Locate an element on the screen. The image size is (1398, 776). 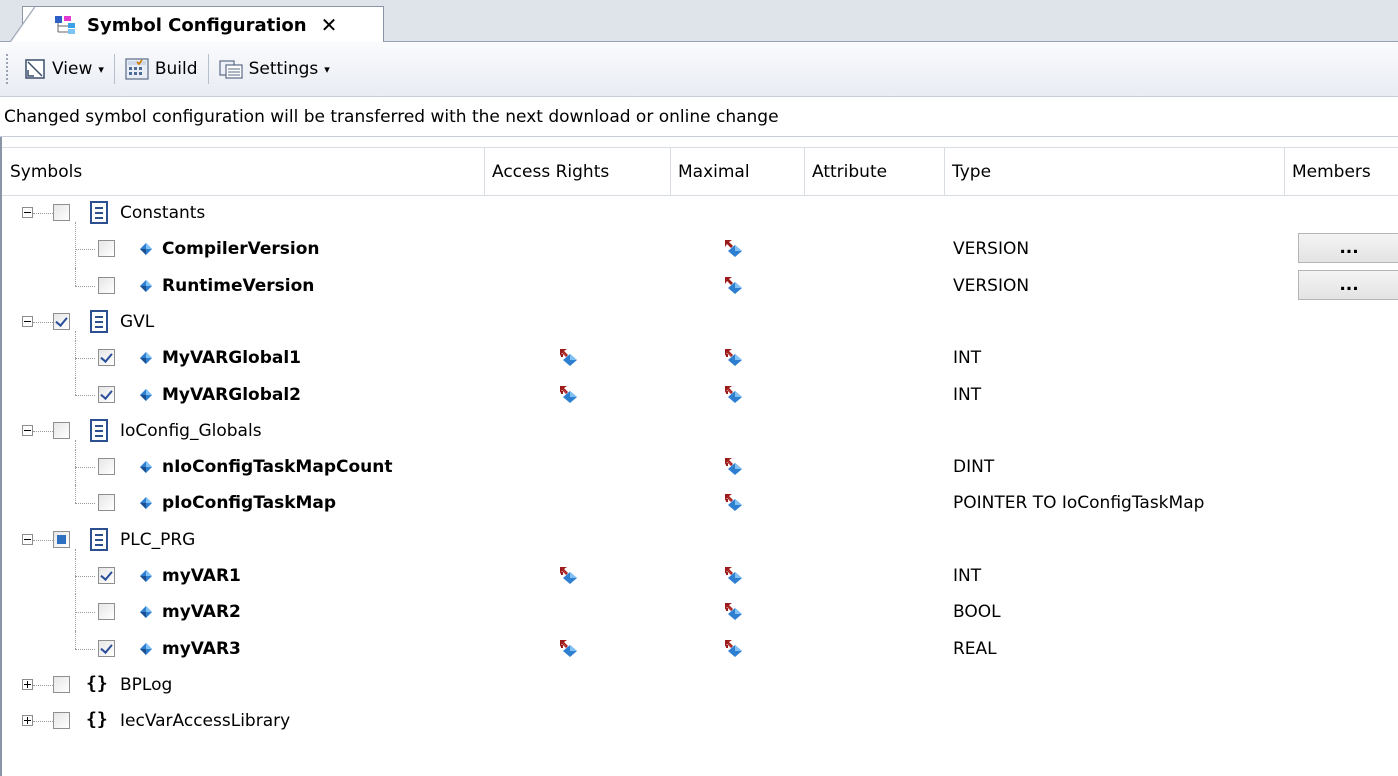
tab-symbol-configuration: Symbol Configuration ✕ is located at coordinates (196, 24).